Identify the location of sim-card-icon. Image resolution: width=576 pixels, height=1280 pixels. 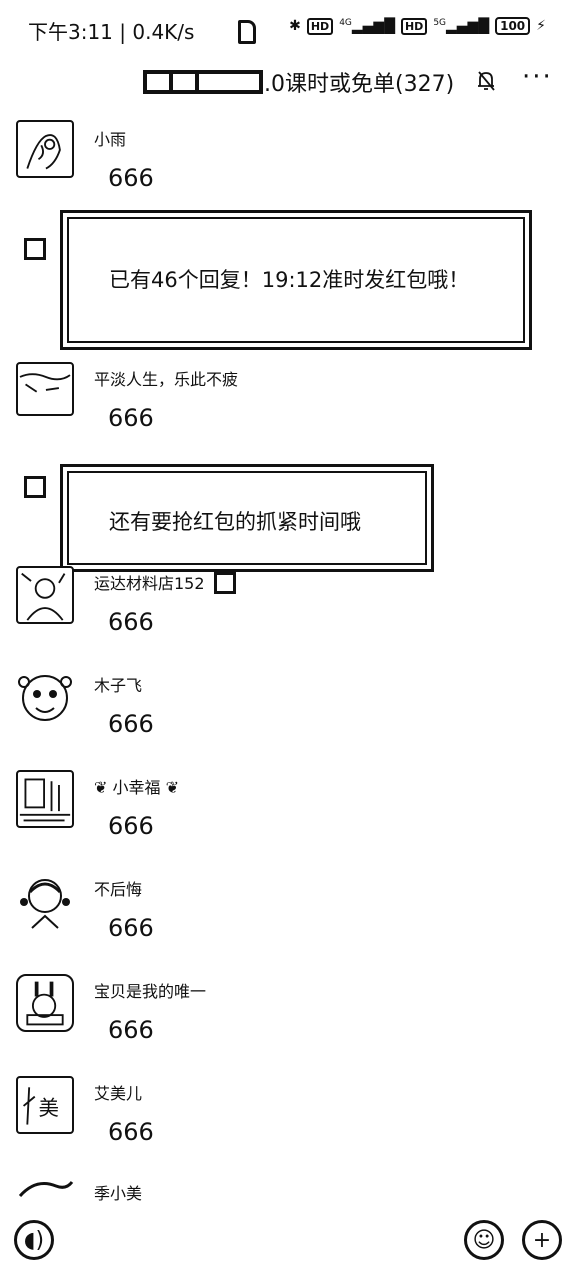
(247, 32).